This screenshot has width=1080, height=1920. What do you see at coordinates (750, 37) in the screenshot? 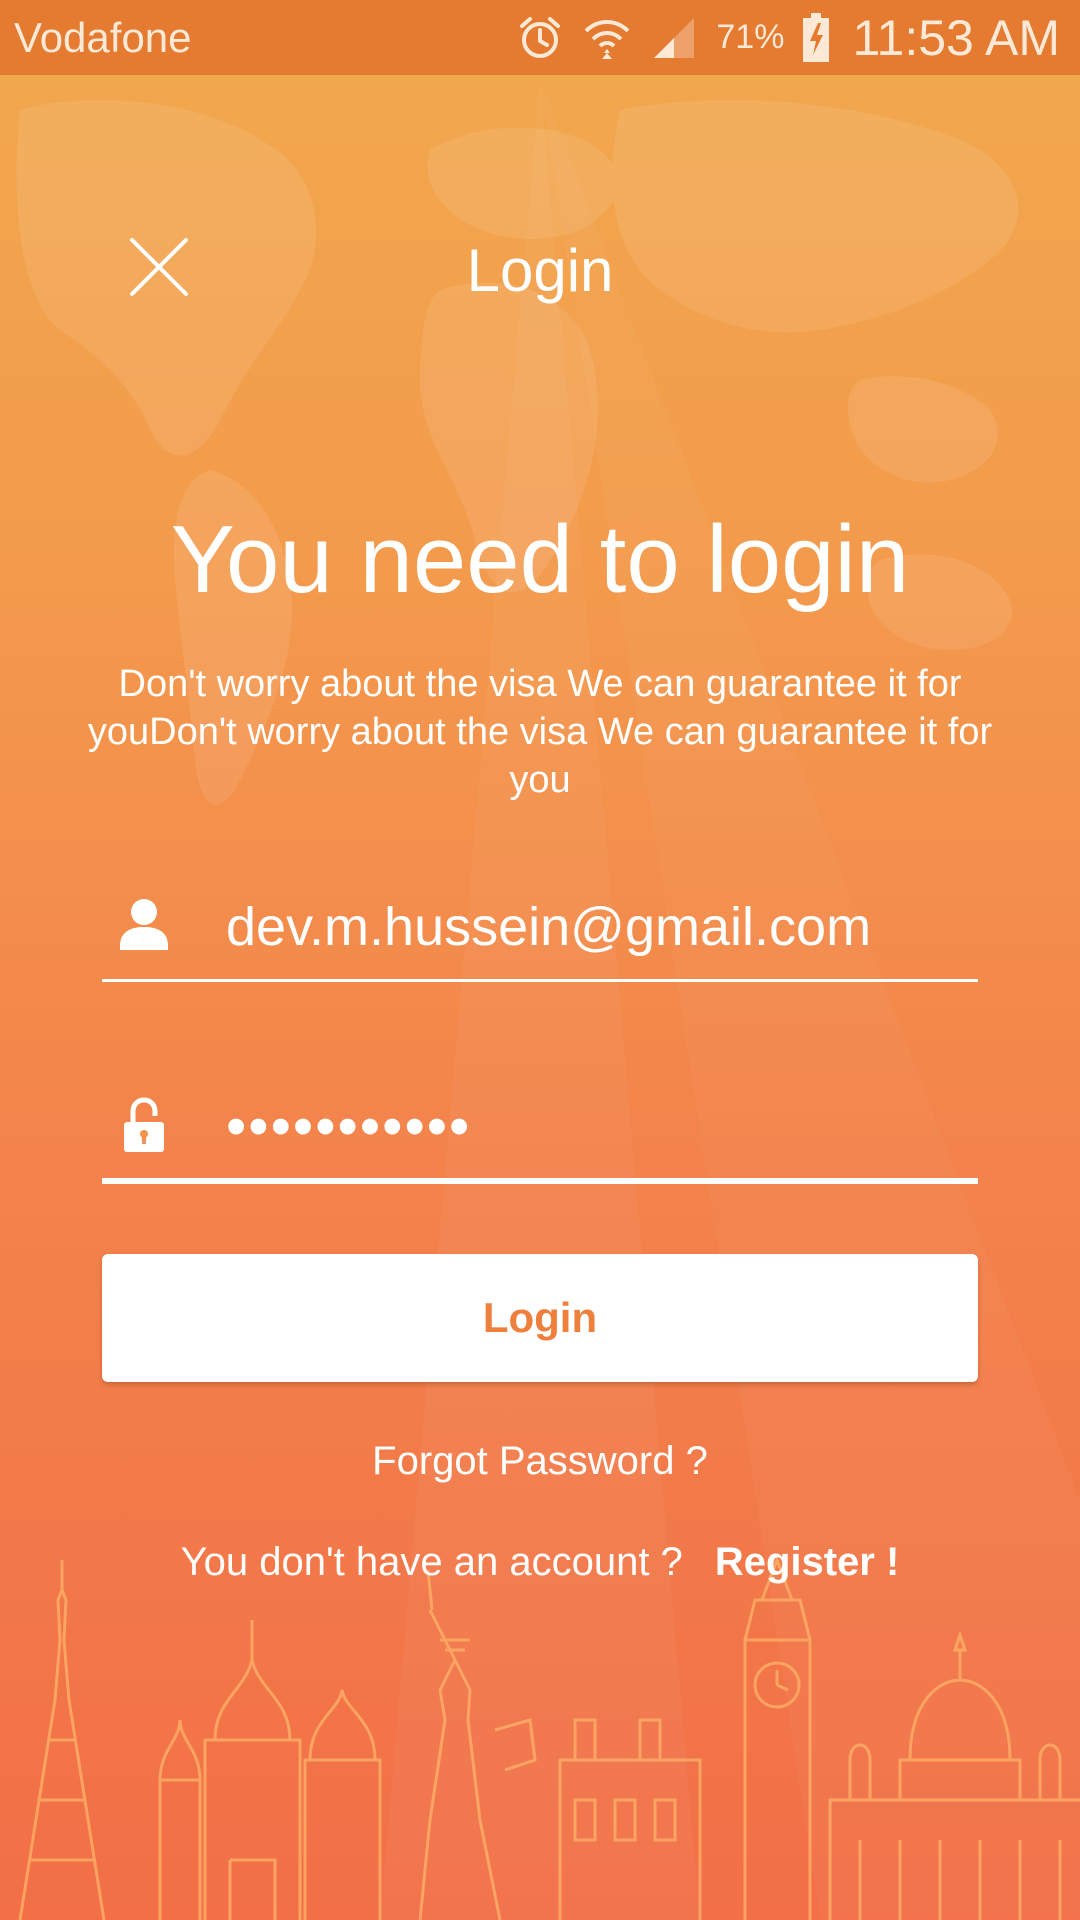
I see `battery-percent: 71%` at bounding box center [750, 37].